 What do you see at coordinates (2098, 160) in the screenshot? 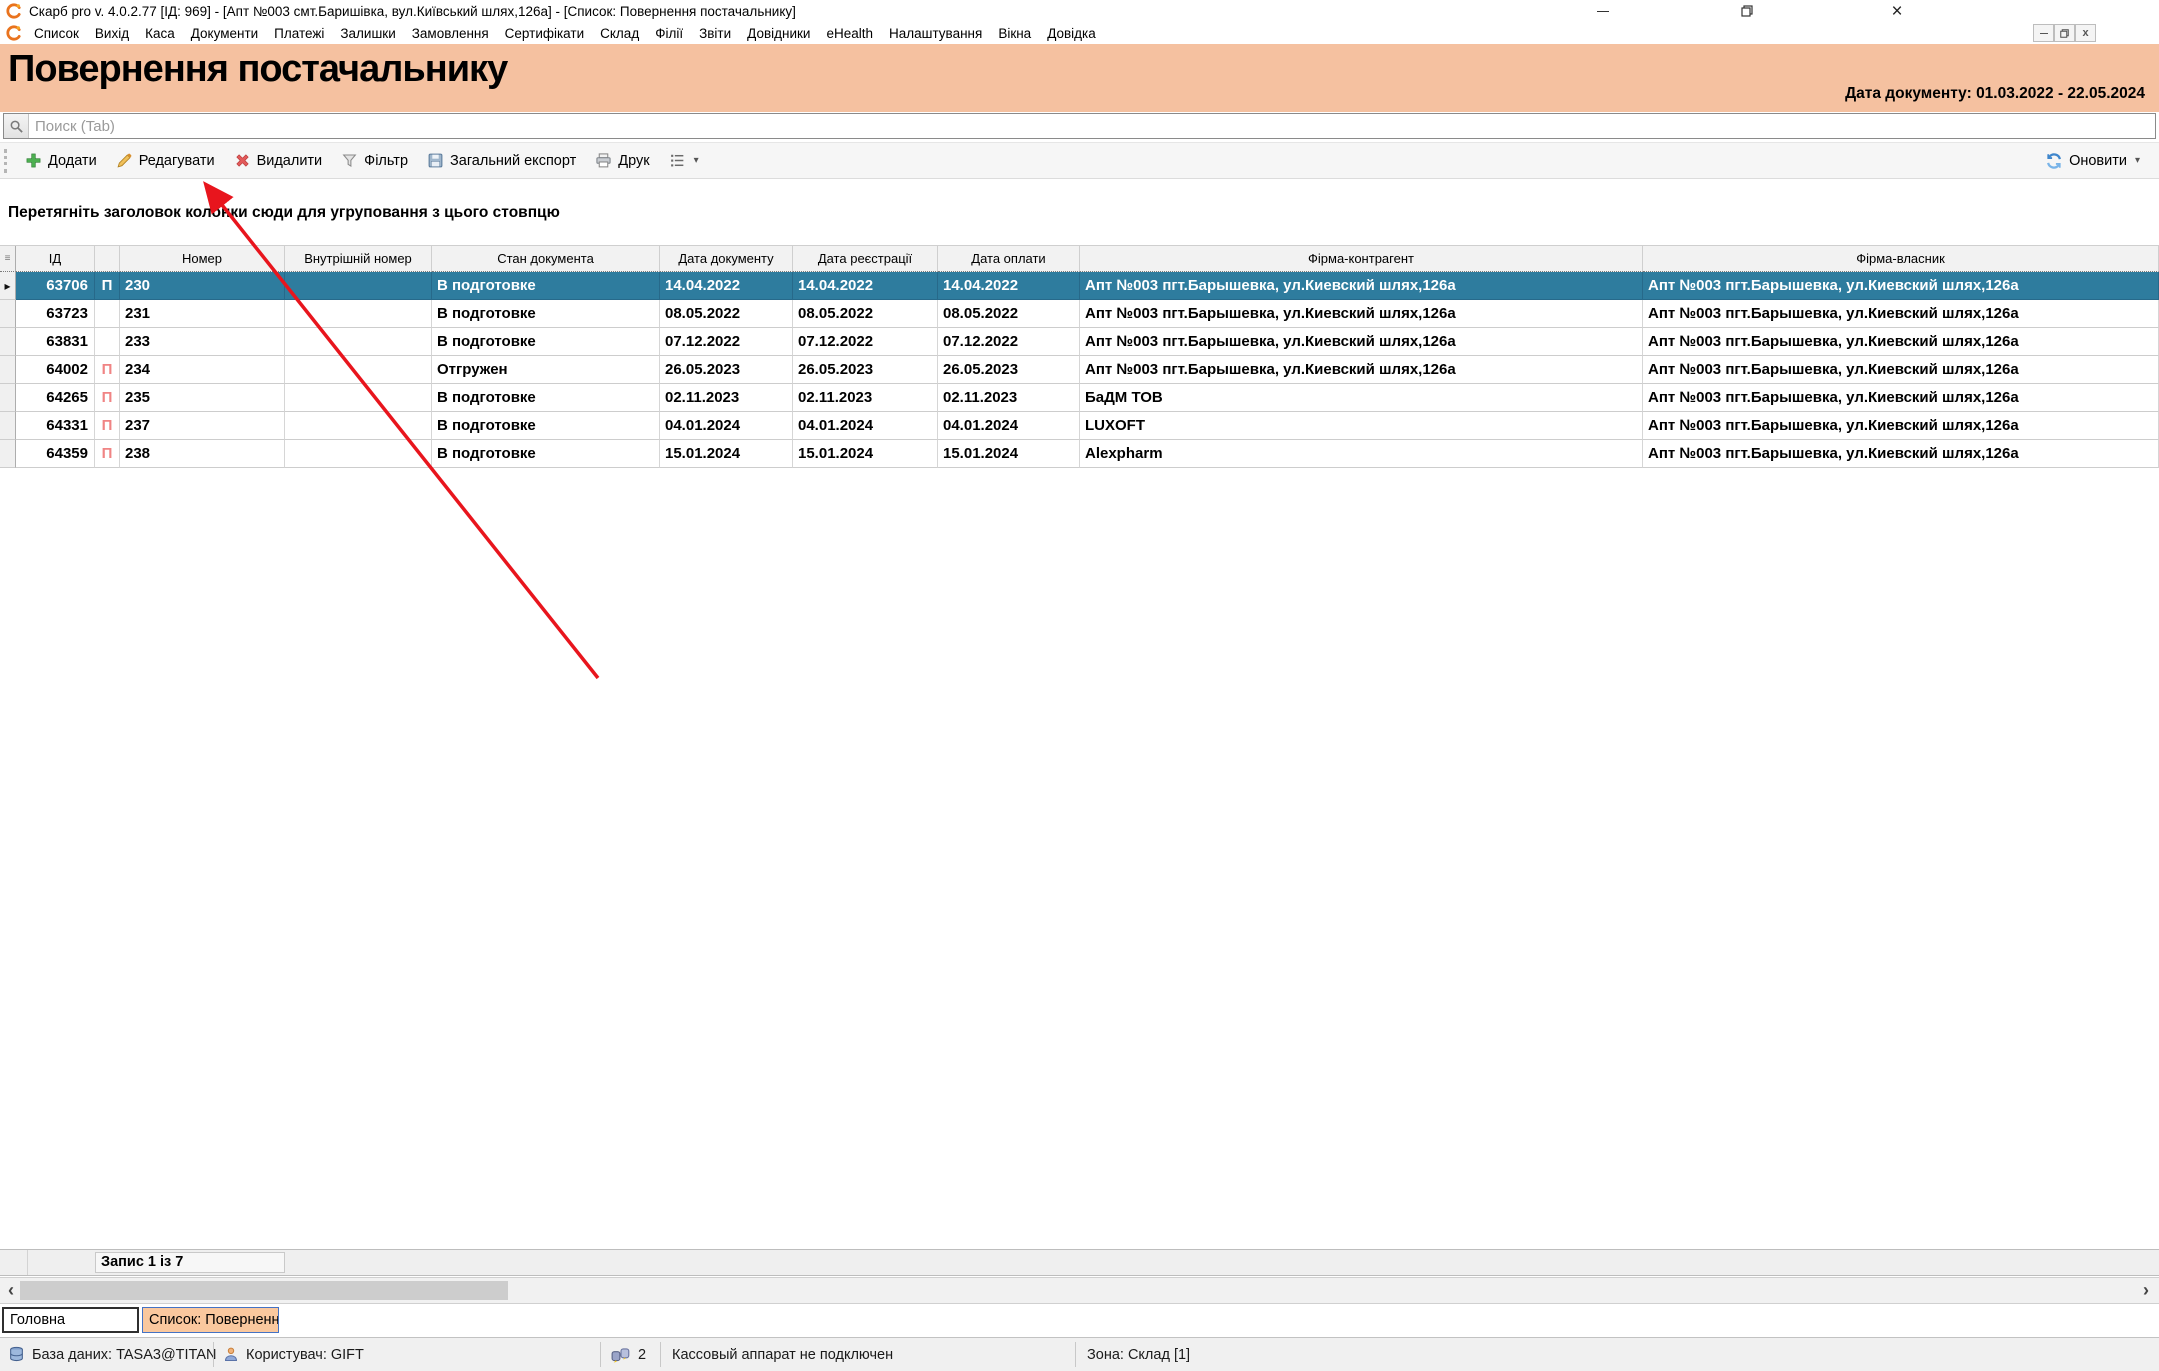
I see `refresh-button-label: Оновити` at bounding box center [2098, 160].